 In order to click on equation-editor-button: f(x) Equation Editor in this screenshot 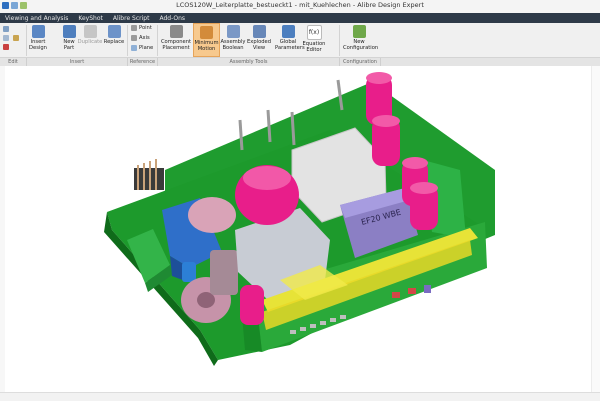, I will do `click(314, 38)`.